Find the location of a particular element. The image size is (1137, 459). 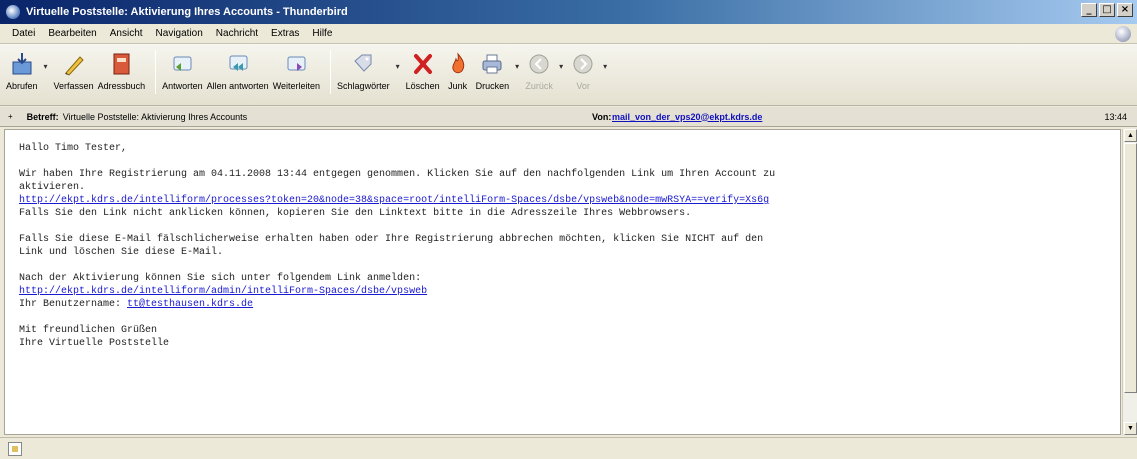

activity-throbber-icon is located at coordinates (1123, 34).